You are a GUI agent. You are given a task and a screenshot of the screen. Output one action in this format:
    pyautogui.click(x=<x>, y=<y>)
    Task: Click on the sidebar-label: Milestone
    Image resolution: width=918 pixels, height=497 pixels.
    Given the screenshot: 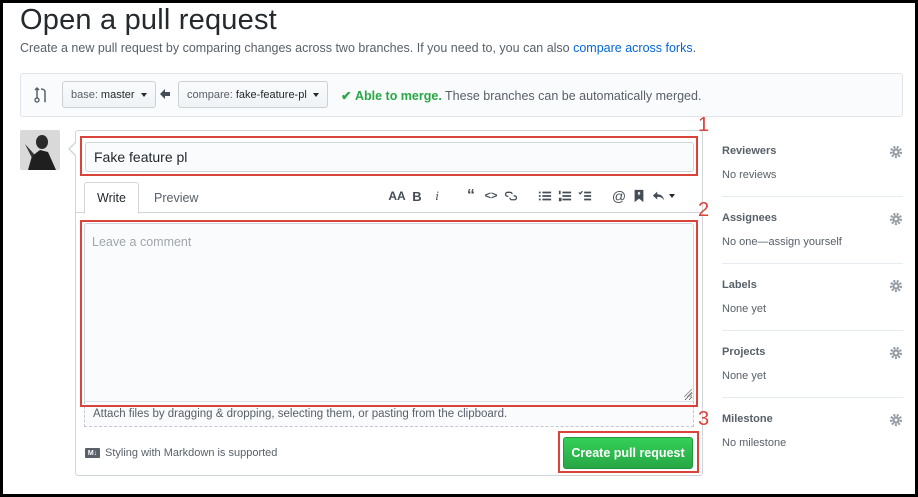 What is the action you would take?
    pyautogui.click(x=747, y=419)
    